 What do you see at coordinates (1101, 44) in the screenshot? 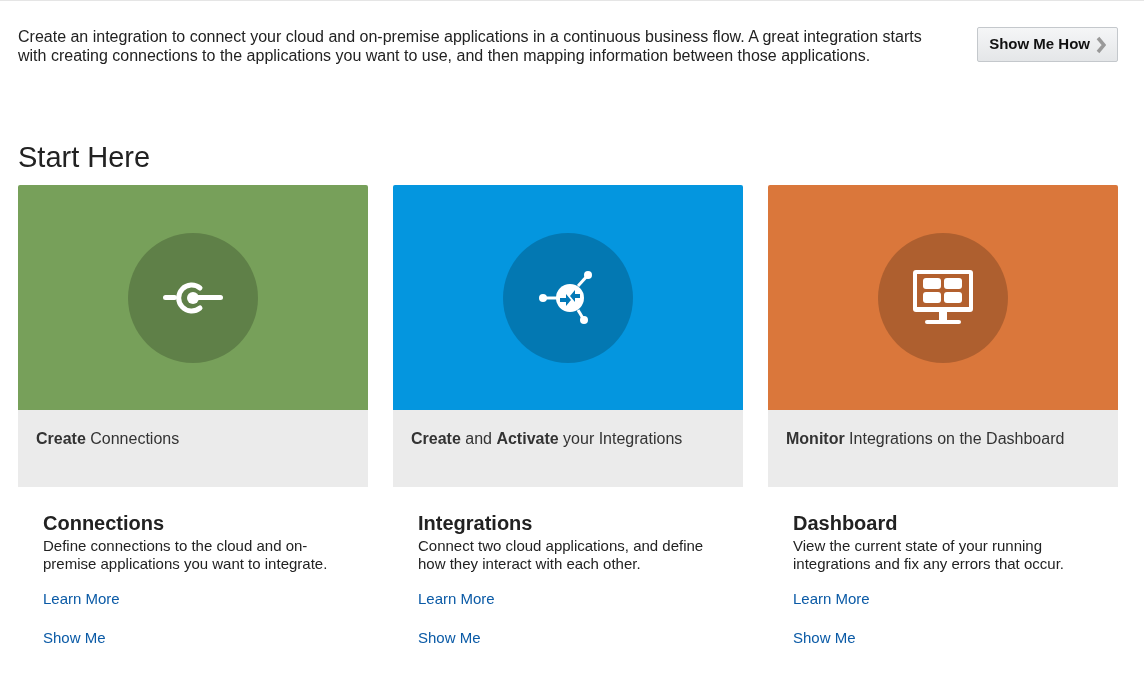
I see `chevron-right-icon` at bounding box center [1101, 44].